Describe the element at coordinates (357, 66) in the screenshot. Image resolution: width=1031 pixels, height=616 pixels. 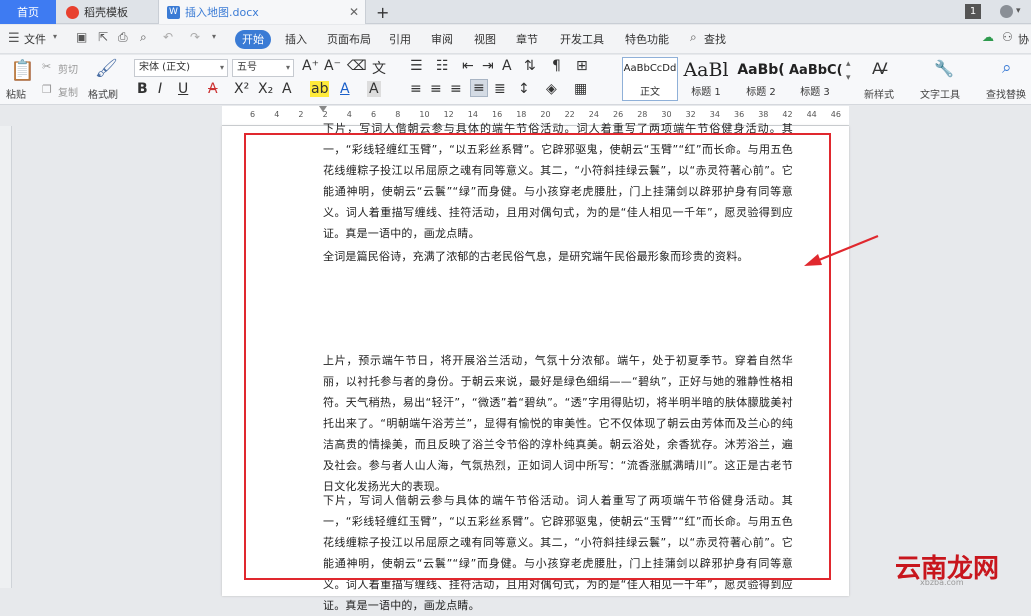
I see `clear-format-icon: ⌫` at that location.